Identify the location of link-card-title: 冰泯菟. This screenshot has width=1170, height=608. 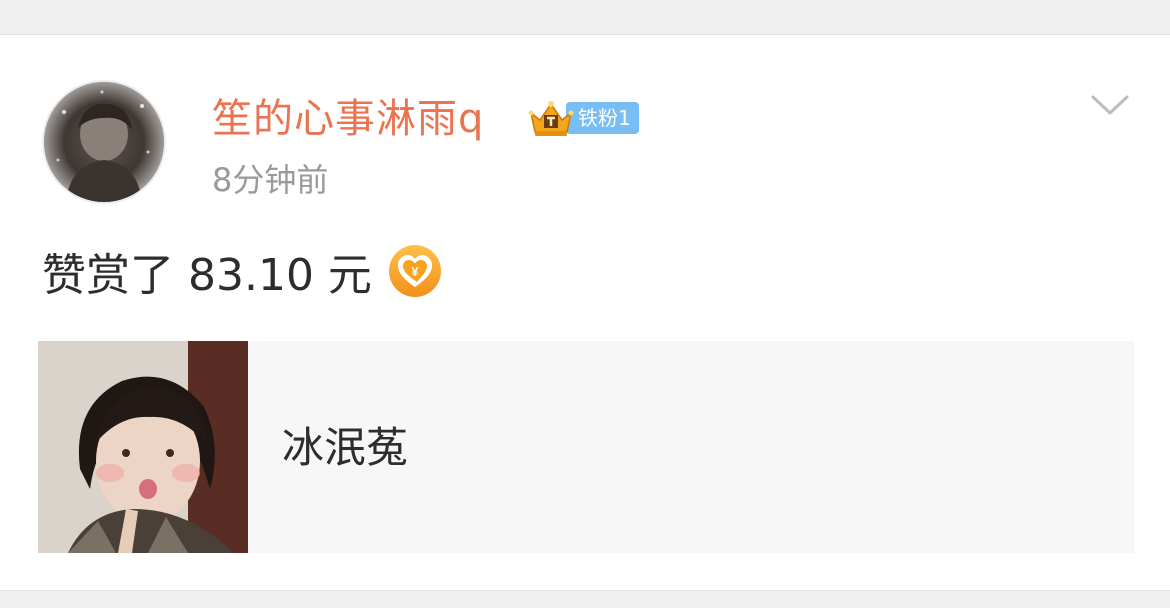
(345, 447).